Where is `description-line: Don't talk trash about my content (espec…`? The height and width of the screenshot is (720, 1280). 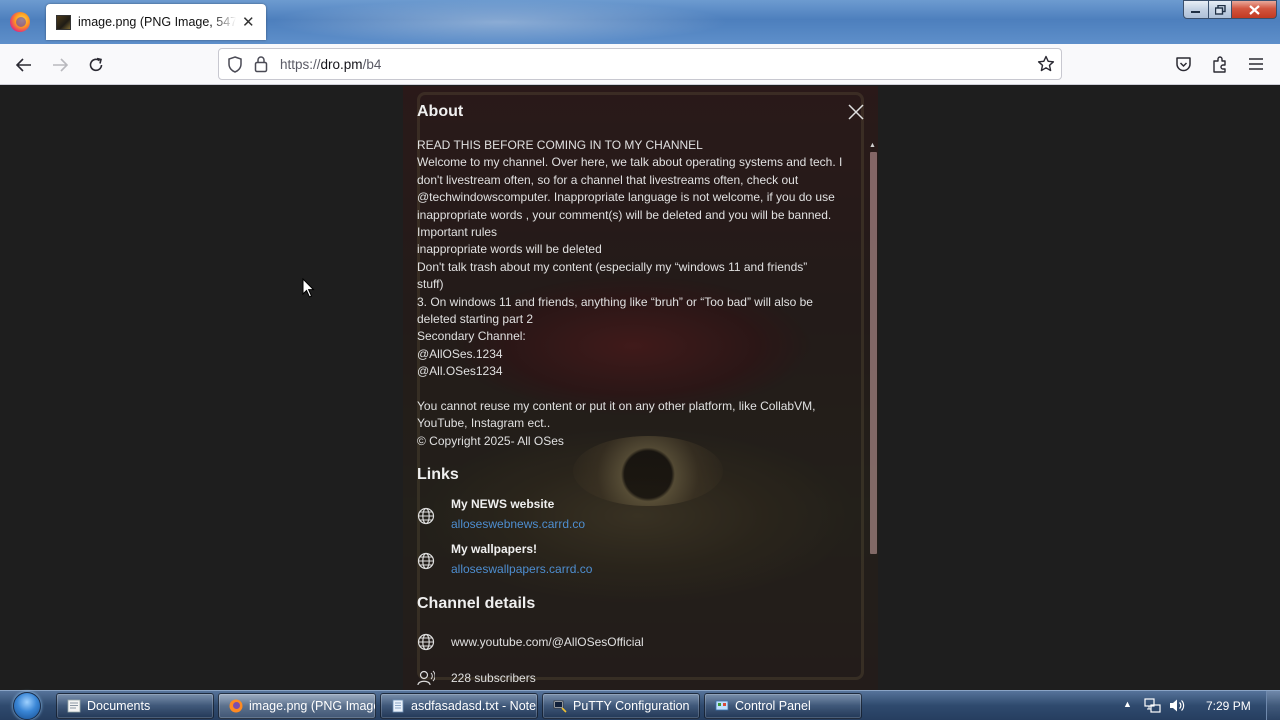
description-line: Don't talk trash about my content (espec… is located at coordinates (612, 266).